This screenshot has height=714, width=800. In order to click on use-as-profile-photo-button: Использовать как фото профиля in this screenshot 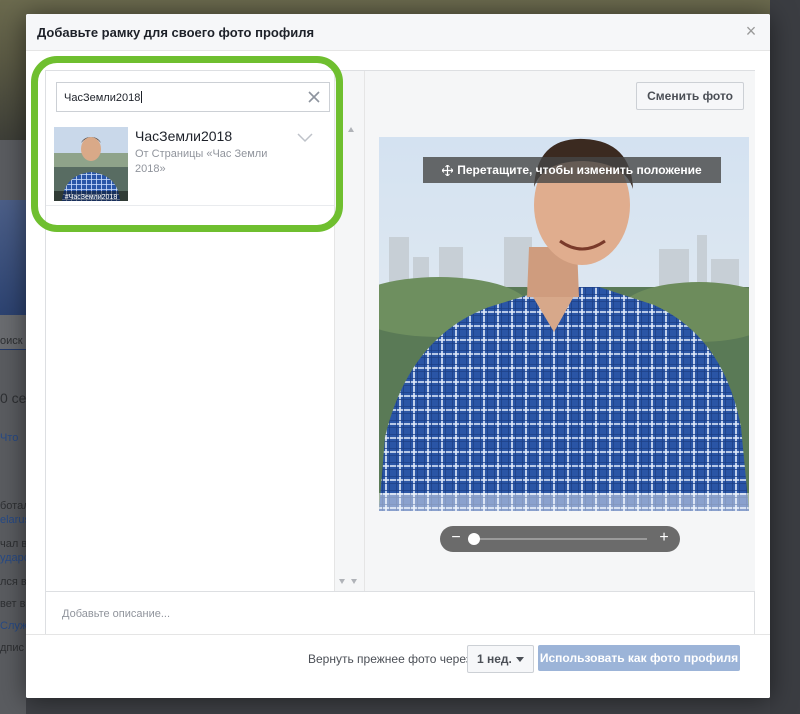, I will do `click(639, 658)`.